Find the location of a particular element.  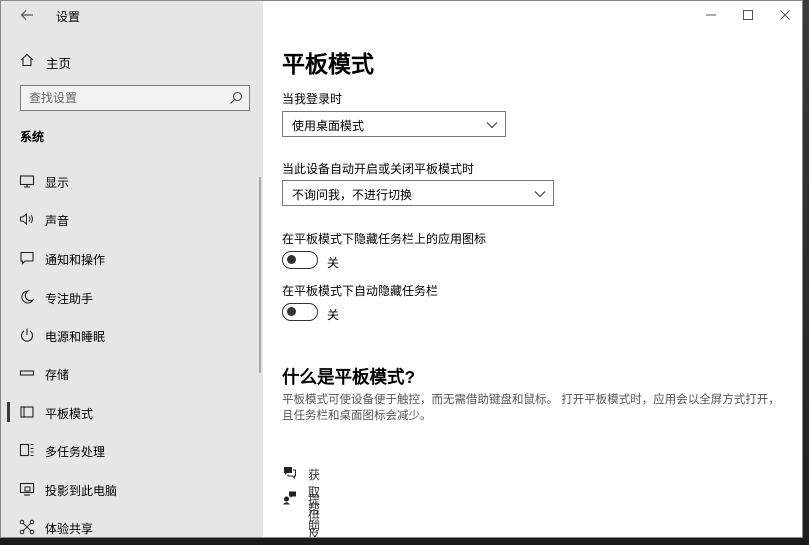

speaker-icon is located at coordinates (27, 219).